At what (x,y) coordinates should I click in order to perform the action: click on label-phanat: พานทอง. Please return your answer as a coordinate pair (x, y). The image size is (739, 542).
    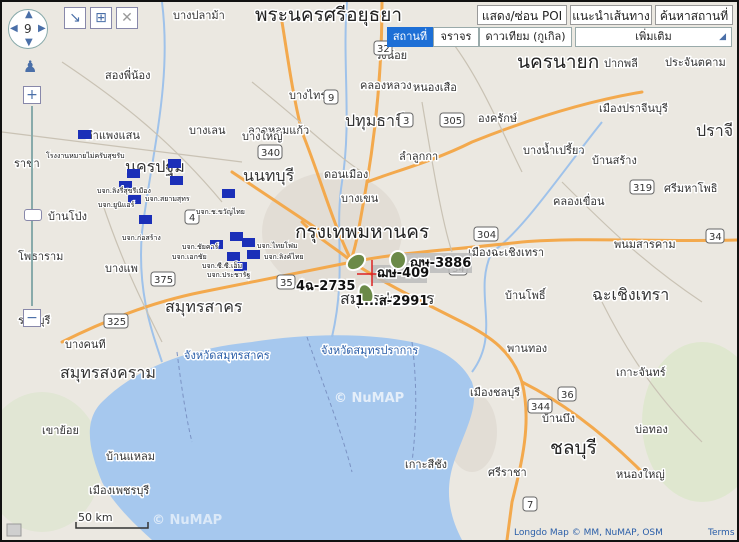
    Looking at the image, I should click on (527, 348).